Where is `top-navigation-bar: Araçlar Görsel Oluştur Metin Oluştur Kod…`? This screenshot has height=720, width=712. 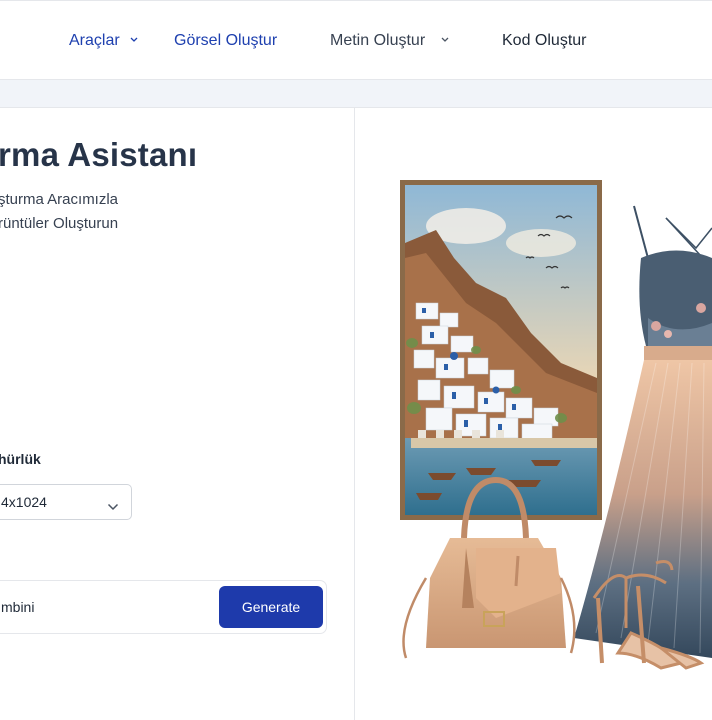 top-navigation-bar: Araçlar Görsel Oluştur Metin Oluştur Kod… is located at coordinates (356, 40).